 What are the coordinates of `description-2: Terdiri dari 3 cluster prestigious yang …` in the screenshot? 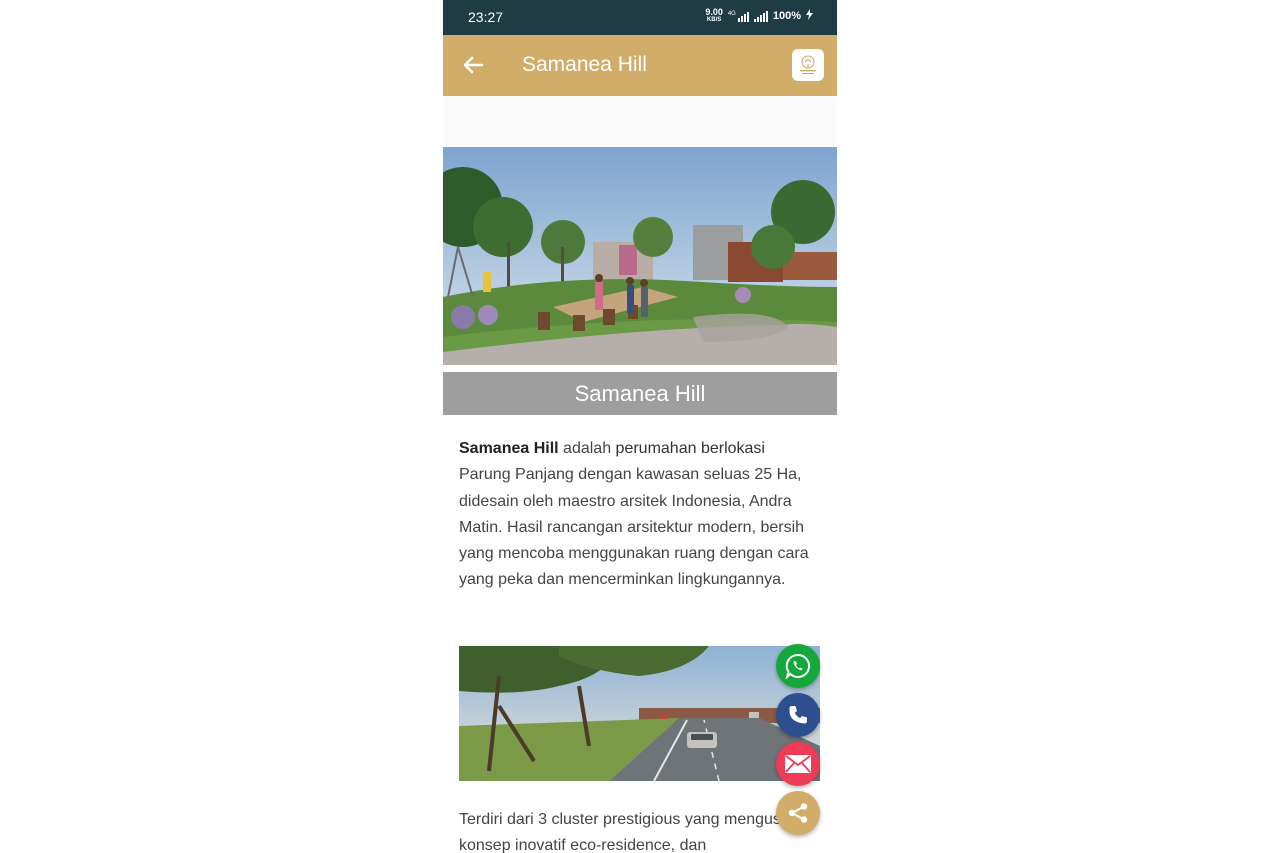 It's located at (633, 832).